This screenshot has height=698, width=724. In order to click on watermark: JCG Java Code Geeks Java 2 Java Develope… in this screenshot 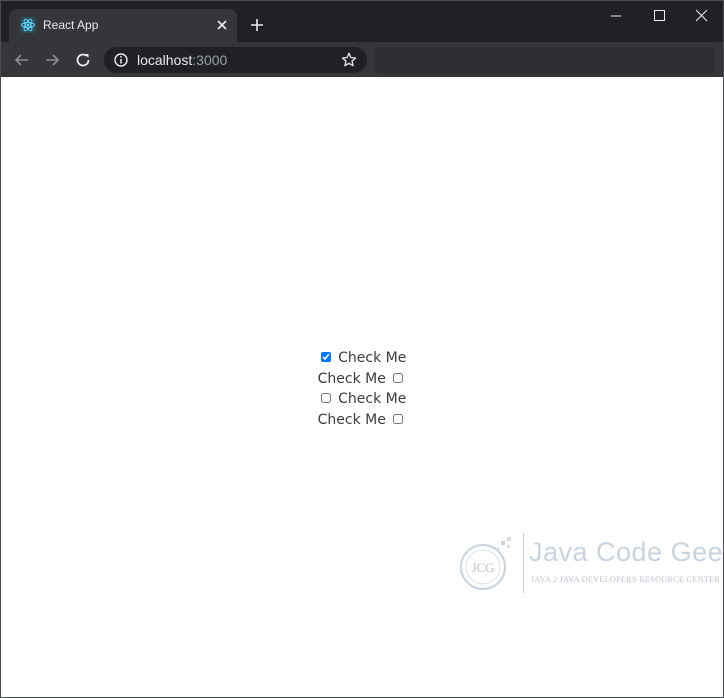, I will do `click(590, 564)`.